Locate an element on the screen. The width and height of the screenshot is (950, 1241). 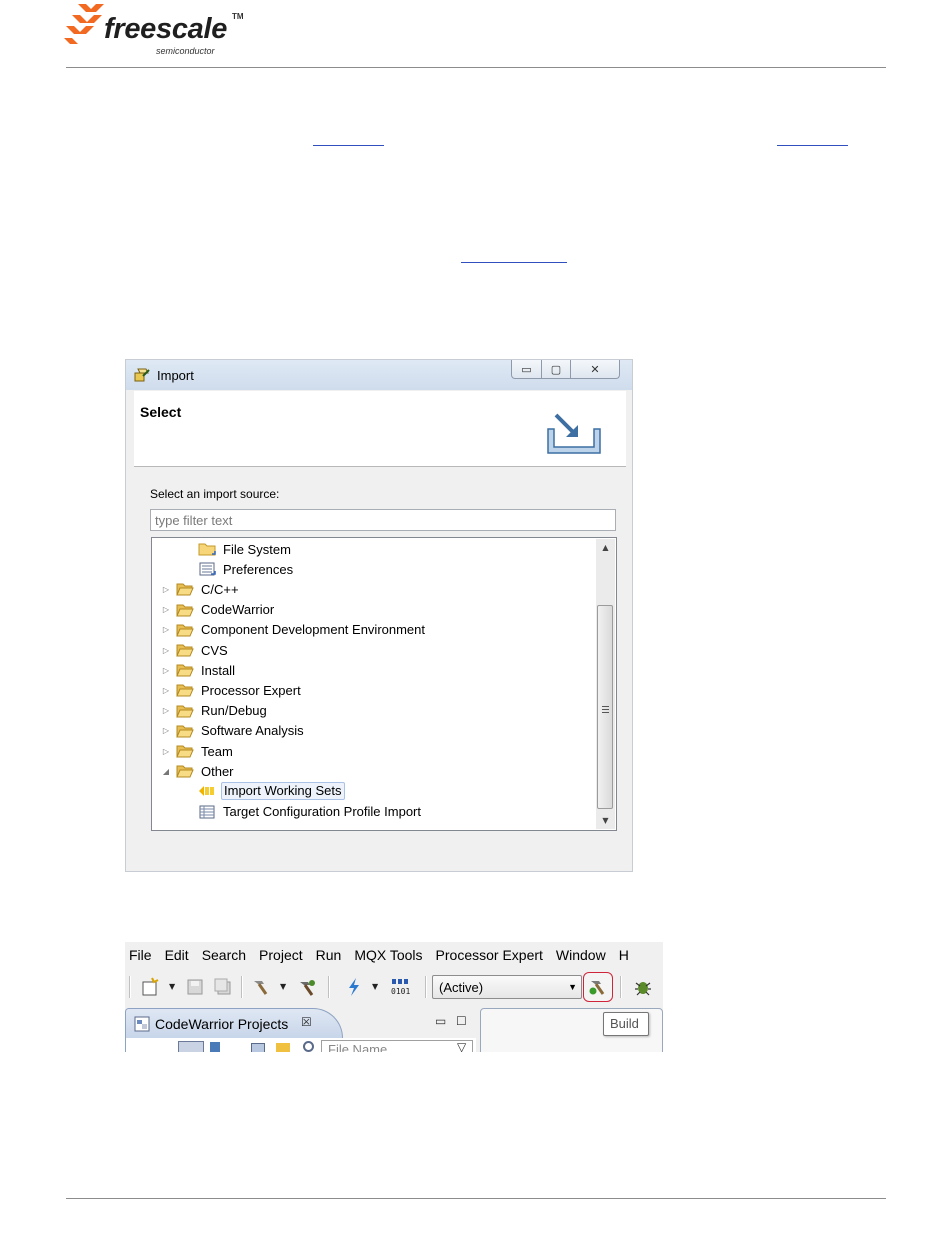
menu-item: H is located at coordinates (624, 955).